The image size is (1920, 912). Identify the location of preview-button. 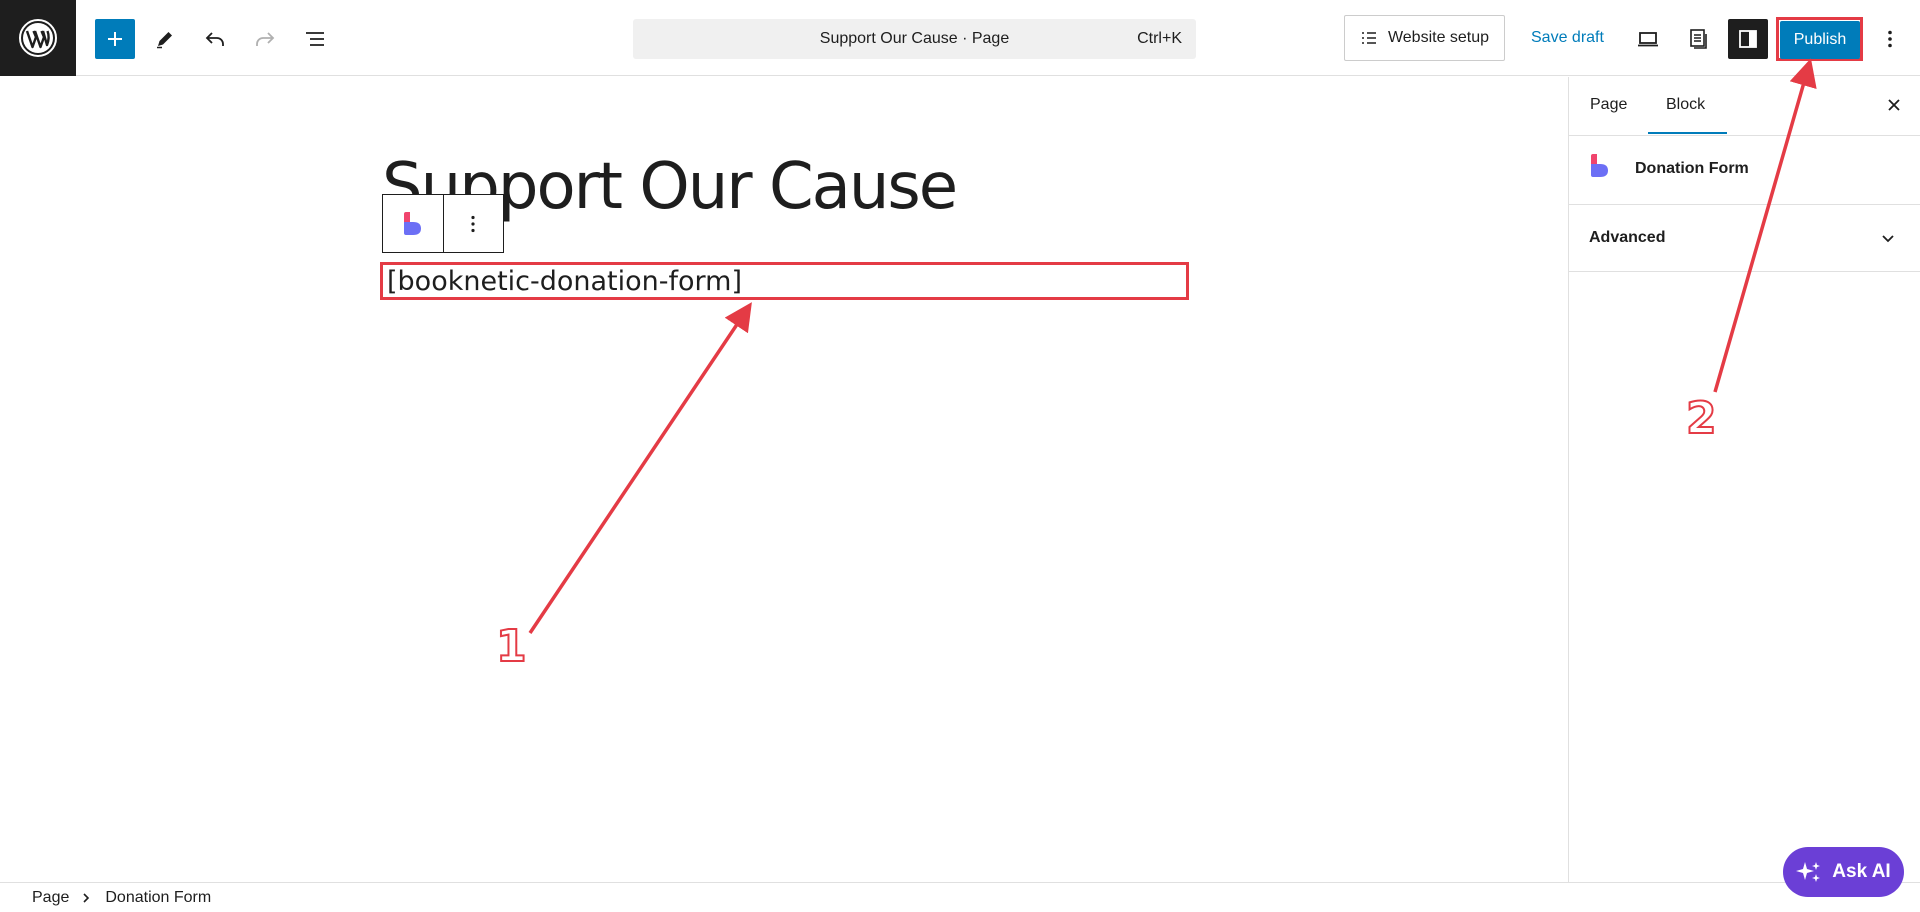
(1648, 39).